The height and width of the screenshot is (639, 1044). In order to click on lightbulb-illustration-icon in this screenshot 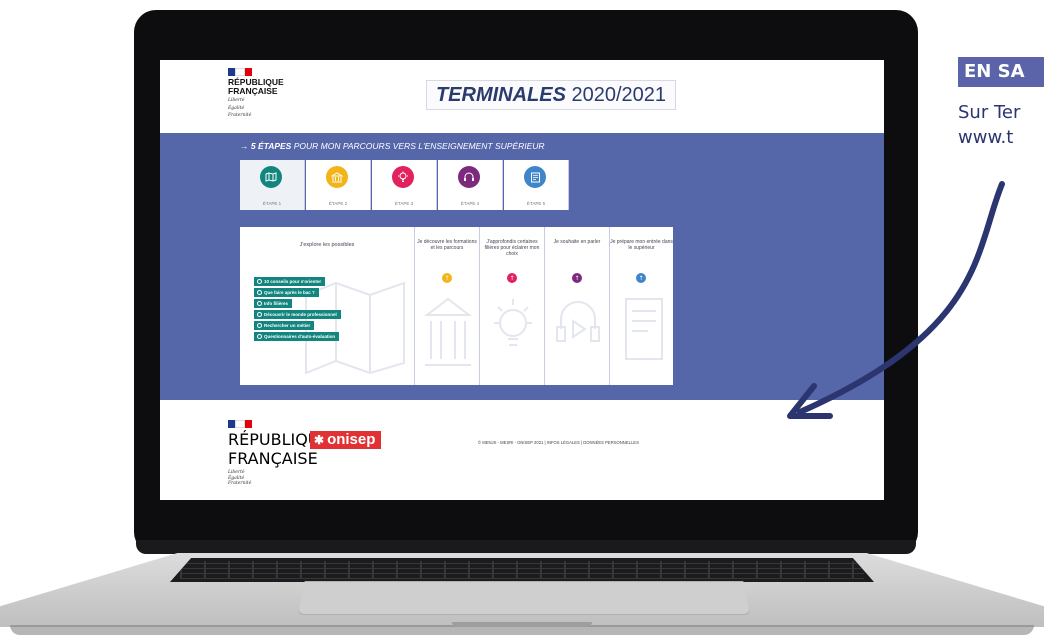, I will do `click(513, 322)`.